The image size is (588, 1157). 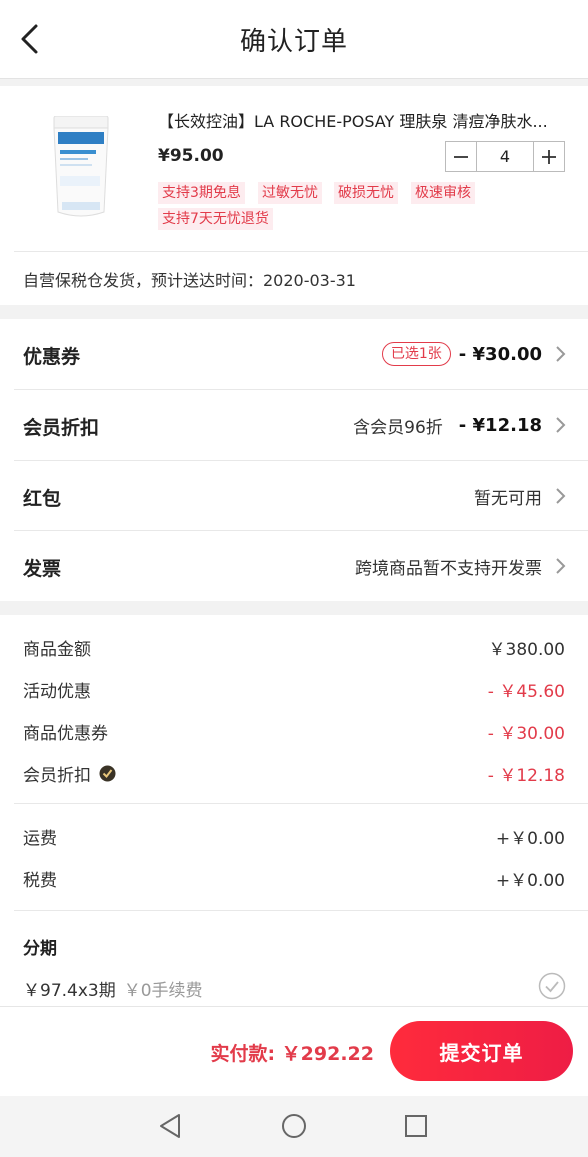 I want to click on tax-value: +￥0.00, so click(x=530, y=881).